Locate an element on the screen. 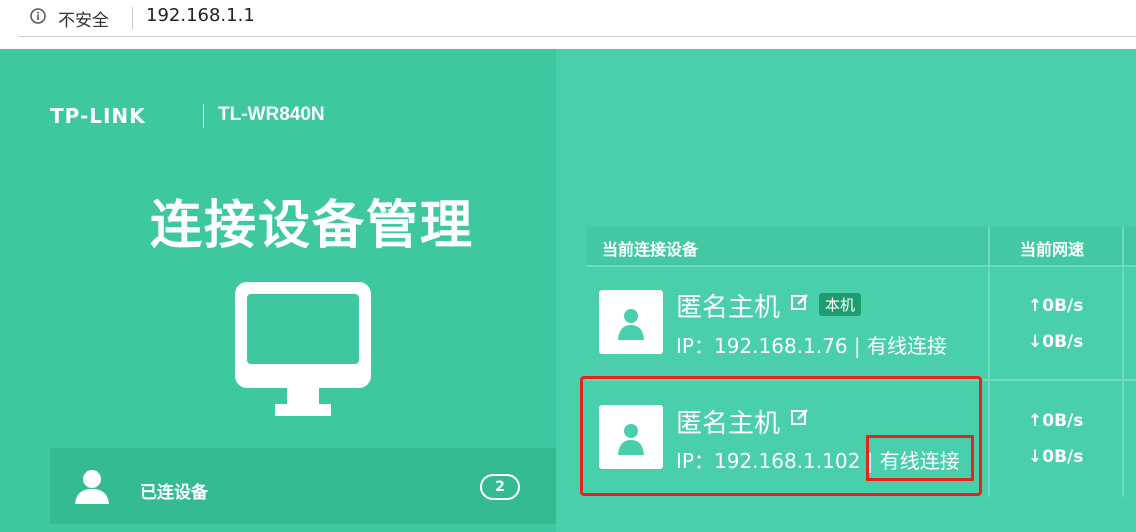 This screenshot has width=1136, height=532. toolbar-gap is located at coordinates (568, 43).